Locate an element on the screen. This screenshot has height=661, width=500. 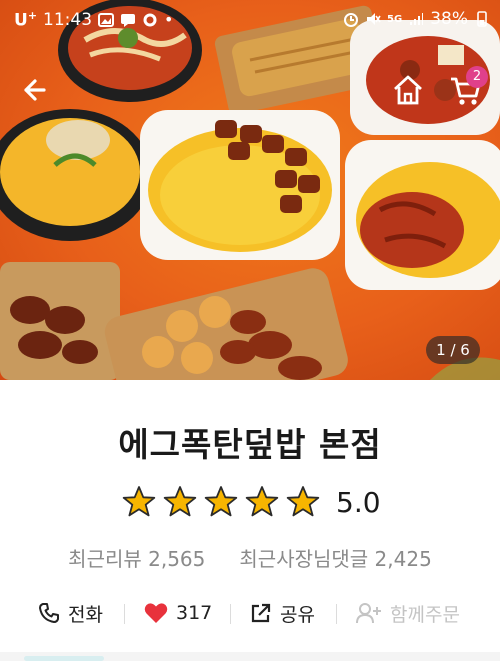
home-icon is located at coordinates (408, 90).